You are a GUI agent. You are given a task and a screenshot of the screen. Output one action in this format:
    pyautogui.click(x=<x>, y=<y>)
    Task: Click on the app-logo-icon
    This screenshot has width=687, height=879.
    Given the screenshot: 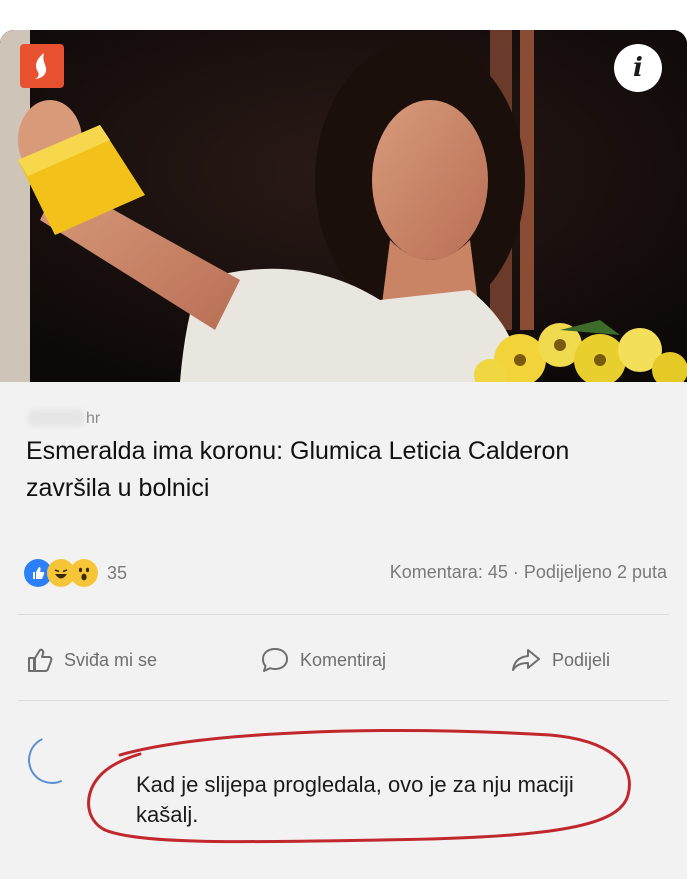 What is the action you would take?
    pyautogui.click(x=42, y=66)
    